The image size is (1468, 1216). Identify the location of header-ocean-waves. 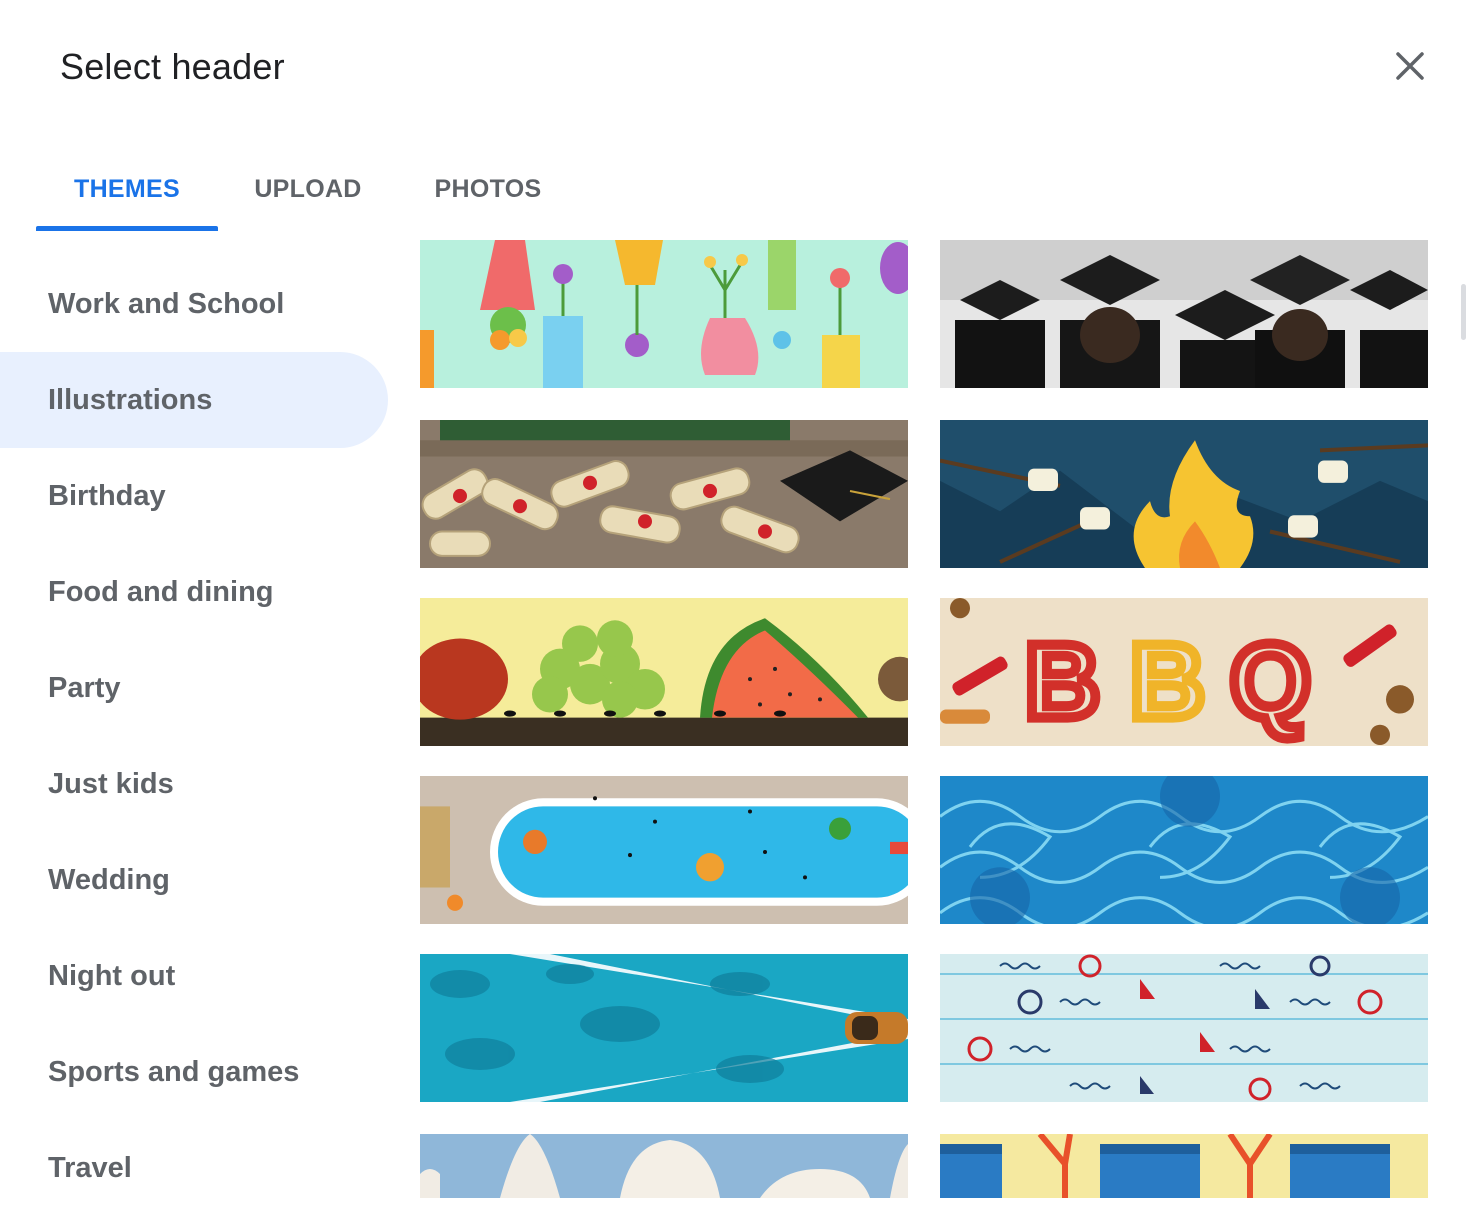
(1184, 850).